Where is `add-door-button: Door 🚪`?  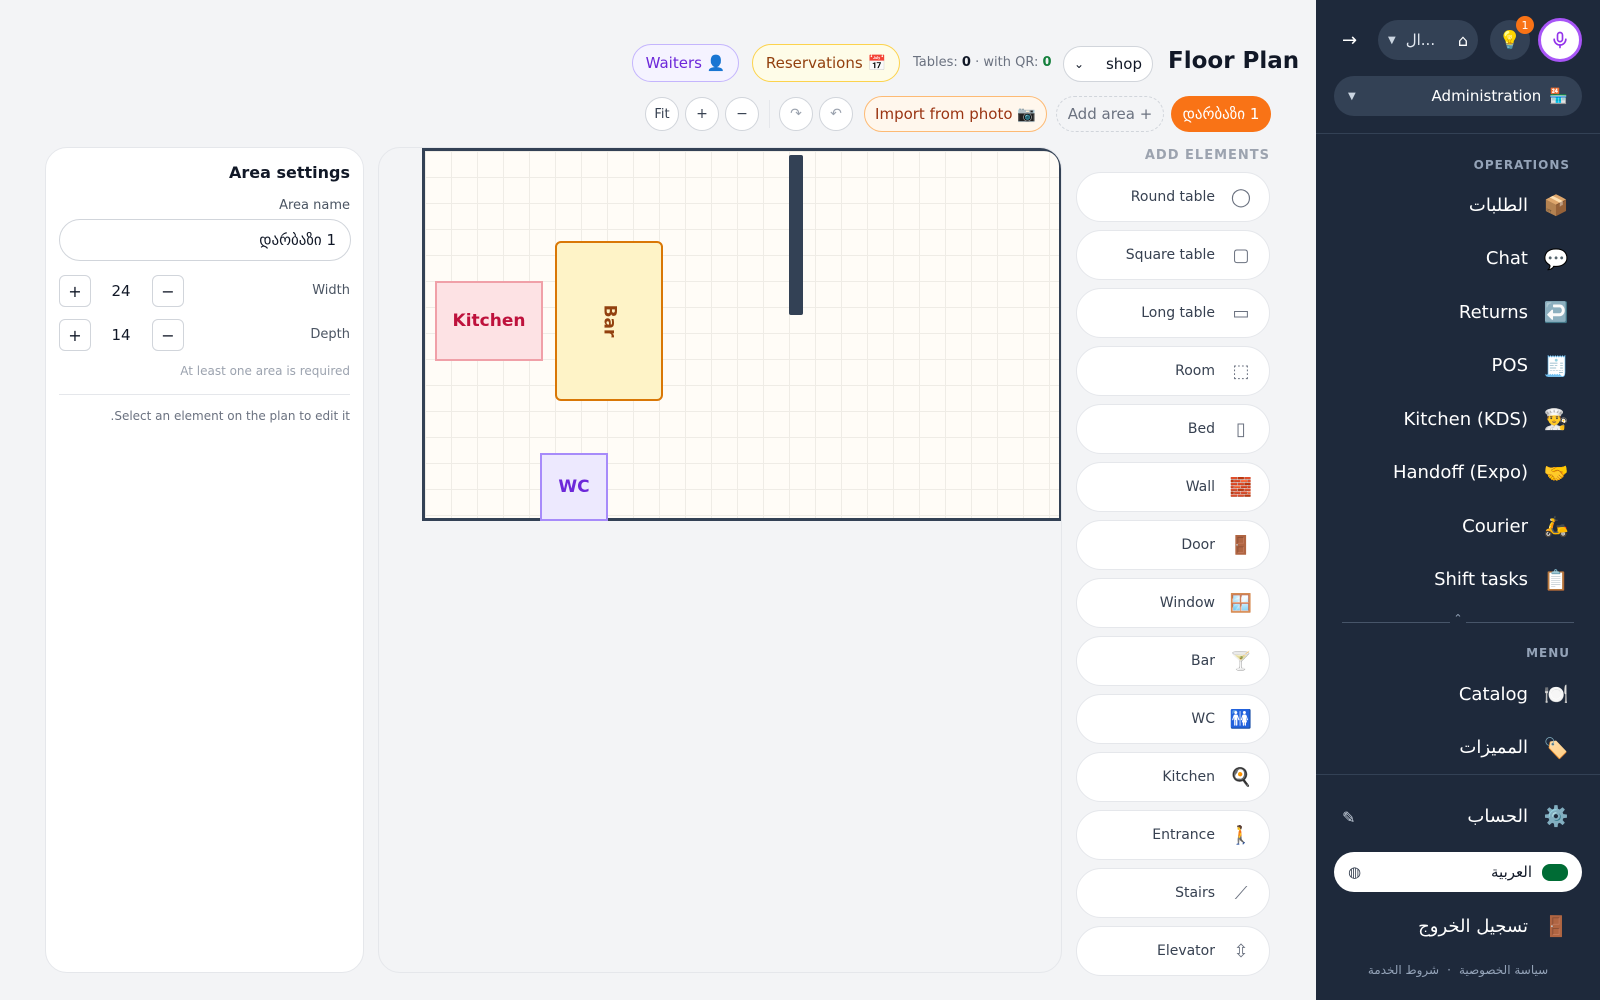 add-door-button: Door 🚪 is located at coordinates (1173, 545).